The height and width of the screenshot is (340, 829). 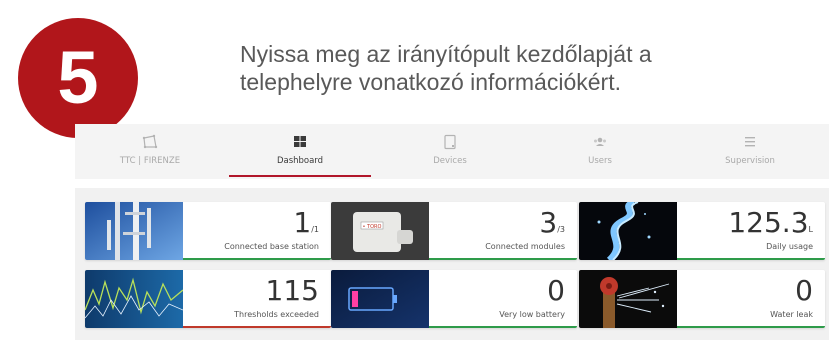 I want to click on tab-dashboard: Dashboard, so click(x=300, y=151).